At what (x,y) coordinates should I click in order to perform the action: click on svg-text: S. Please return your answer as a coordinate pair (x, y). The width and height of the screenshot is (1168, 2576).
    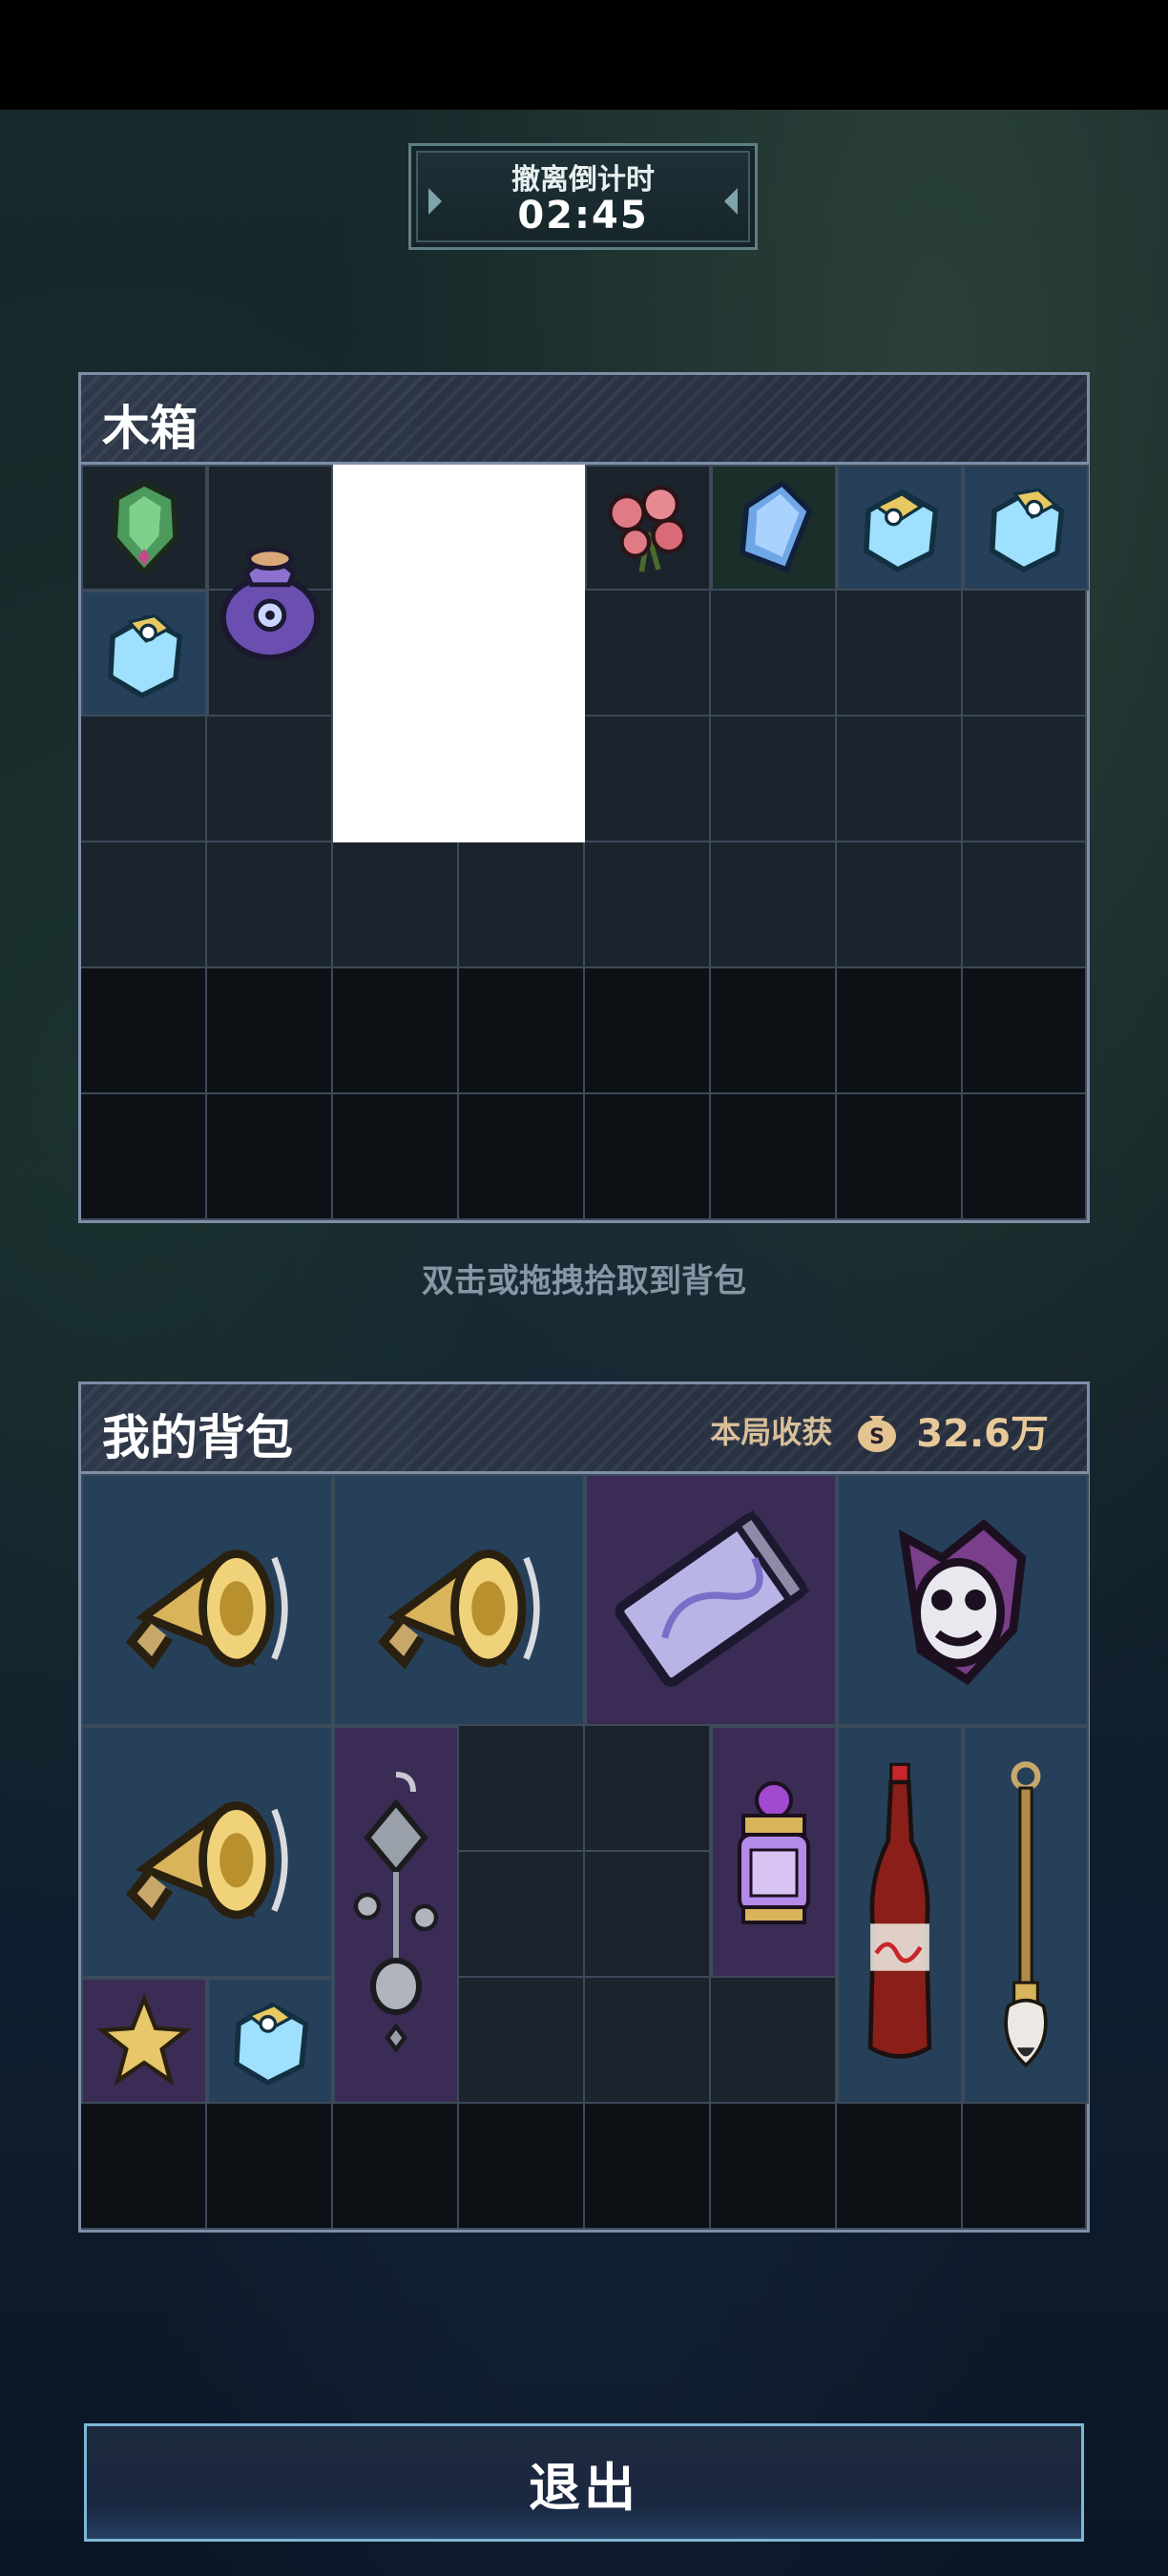
    Looking at the image, I should click on (877, 1437).